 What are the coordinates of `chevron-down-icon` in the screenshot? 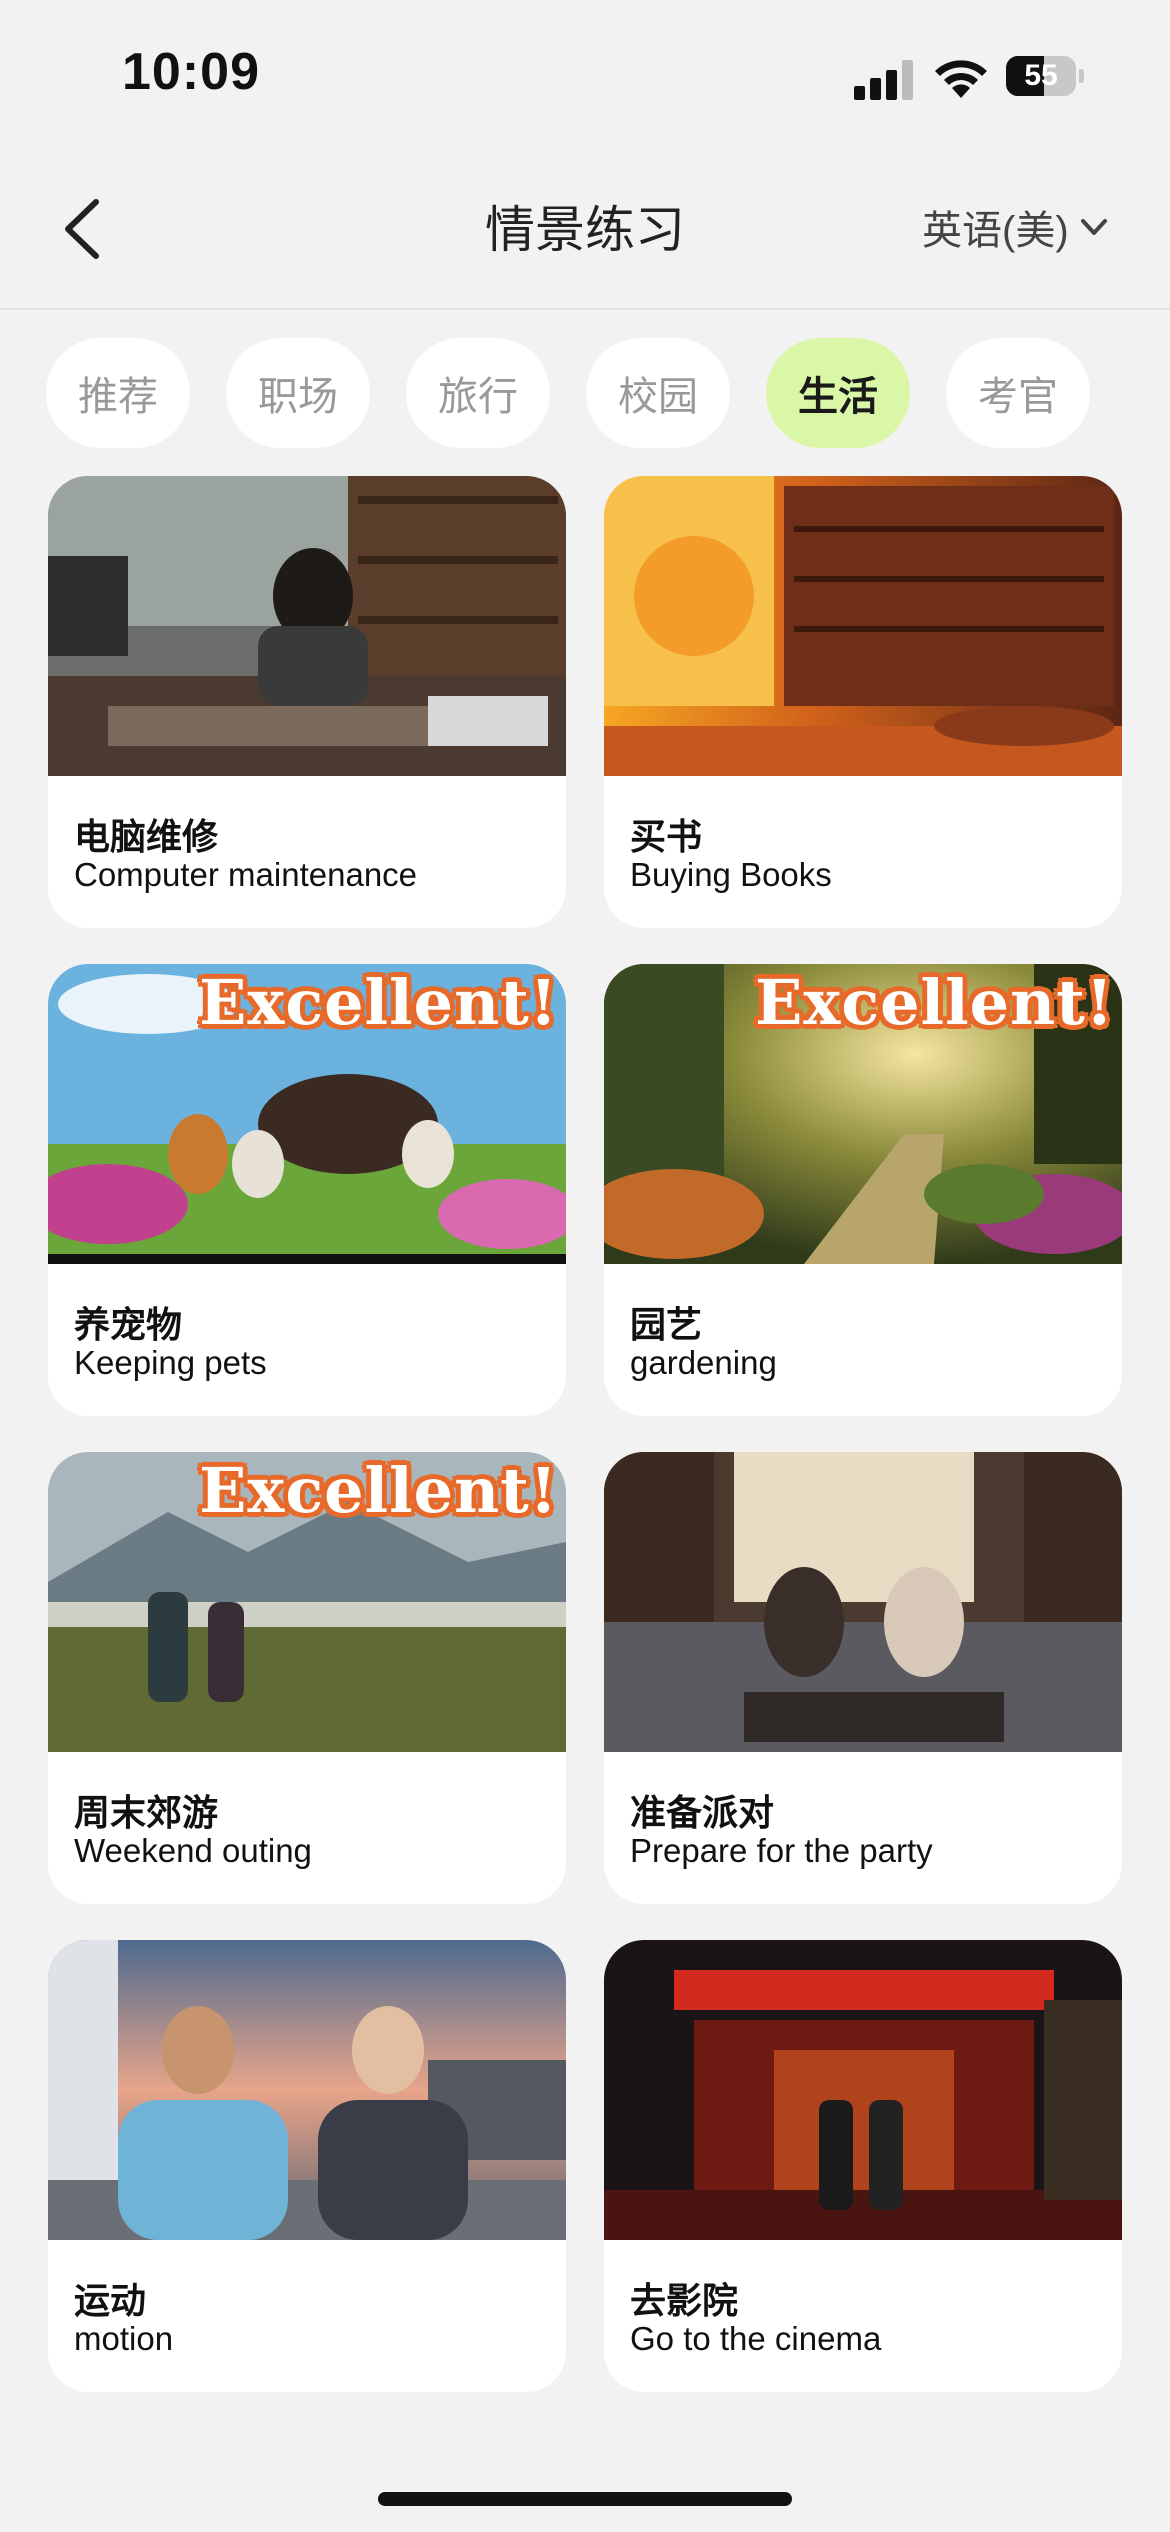 It's located at (1093, 227).